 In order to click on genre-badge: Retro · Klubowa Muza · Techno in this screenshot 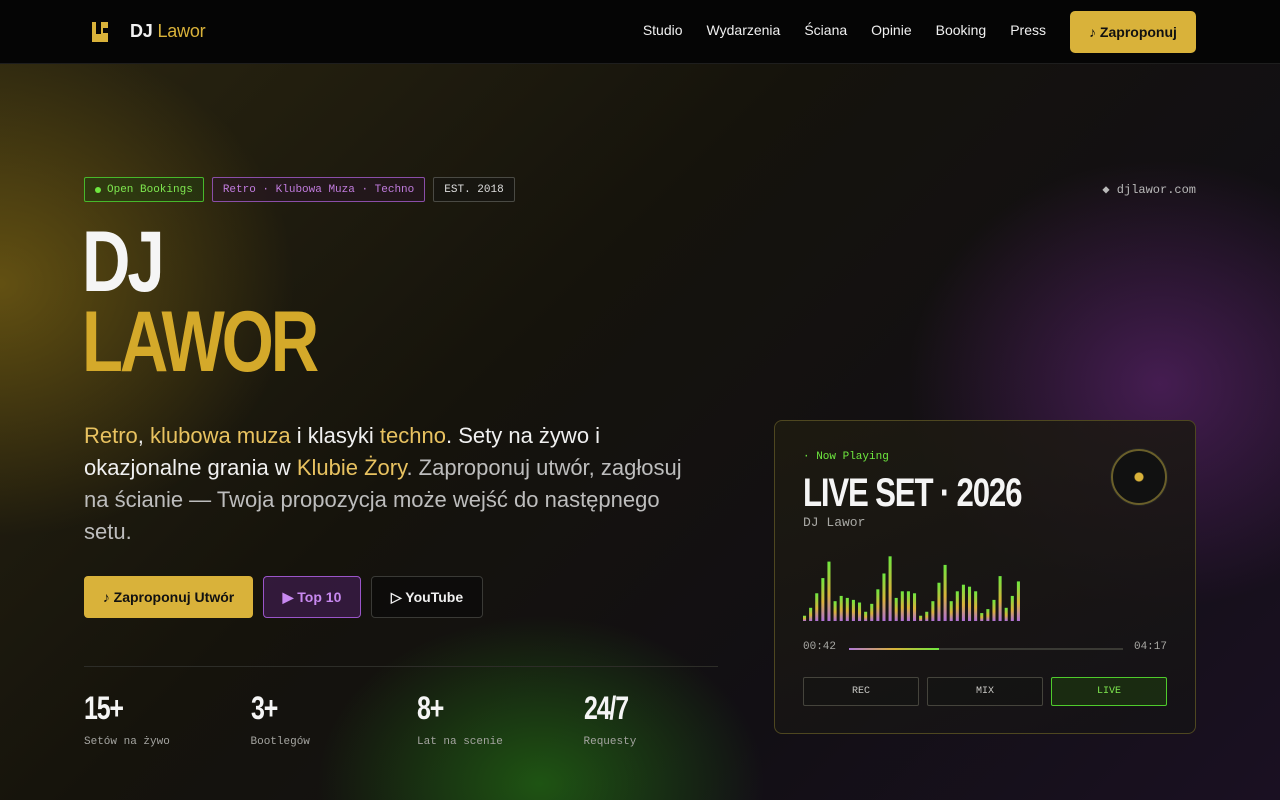, I will do `click(318, 189)`.